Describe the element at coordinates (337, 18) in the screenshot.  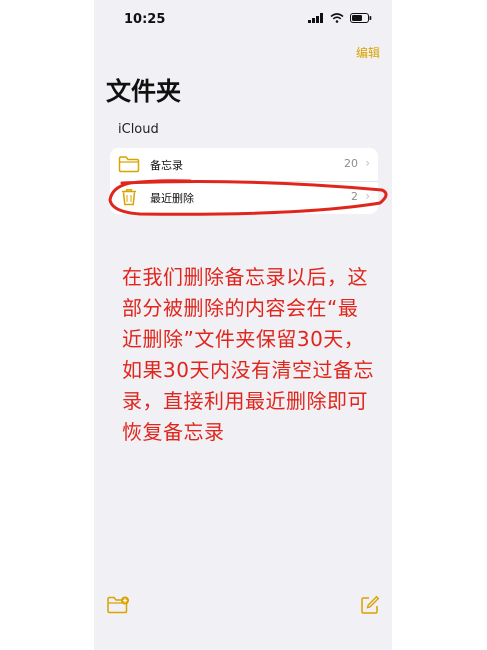
I see `wifi-icon` at that location.